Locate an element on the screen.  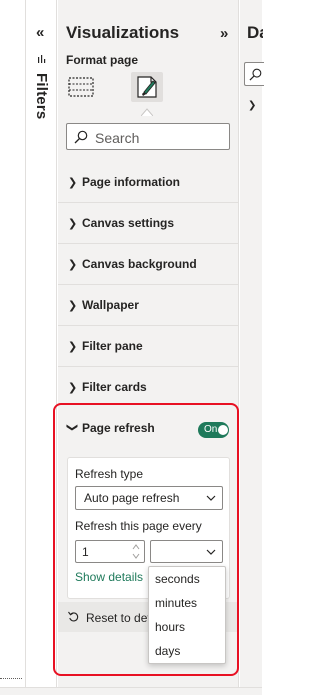
search-placeholder: Search is located at coordinates (117, 138).